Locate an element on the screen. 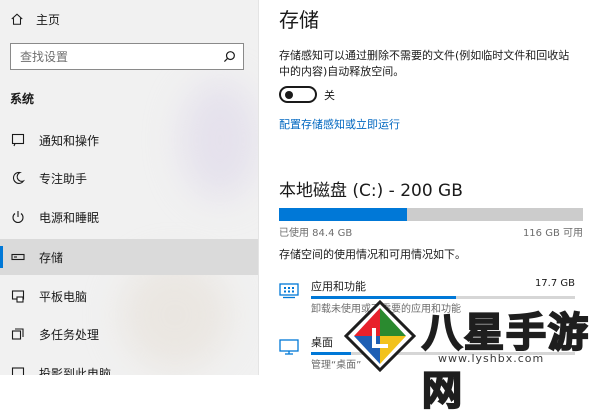  tablet-icon is located at coordinates (18, 296).